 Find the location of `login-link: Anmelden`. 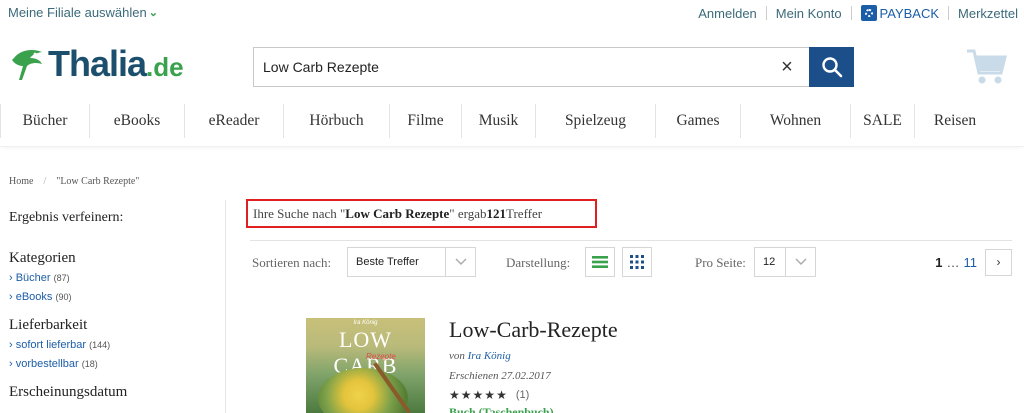

login-link: Anmelden is located at coordinates (727, 13).